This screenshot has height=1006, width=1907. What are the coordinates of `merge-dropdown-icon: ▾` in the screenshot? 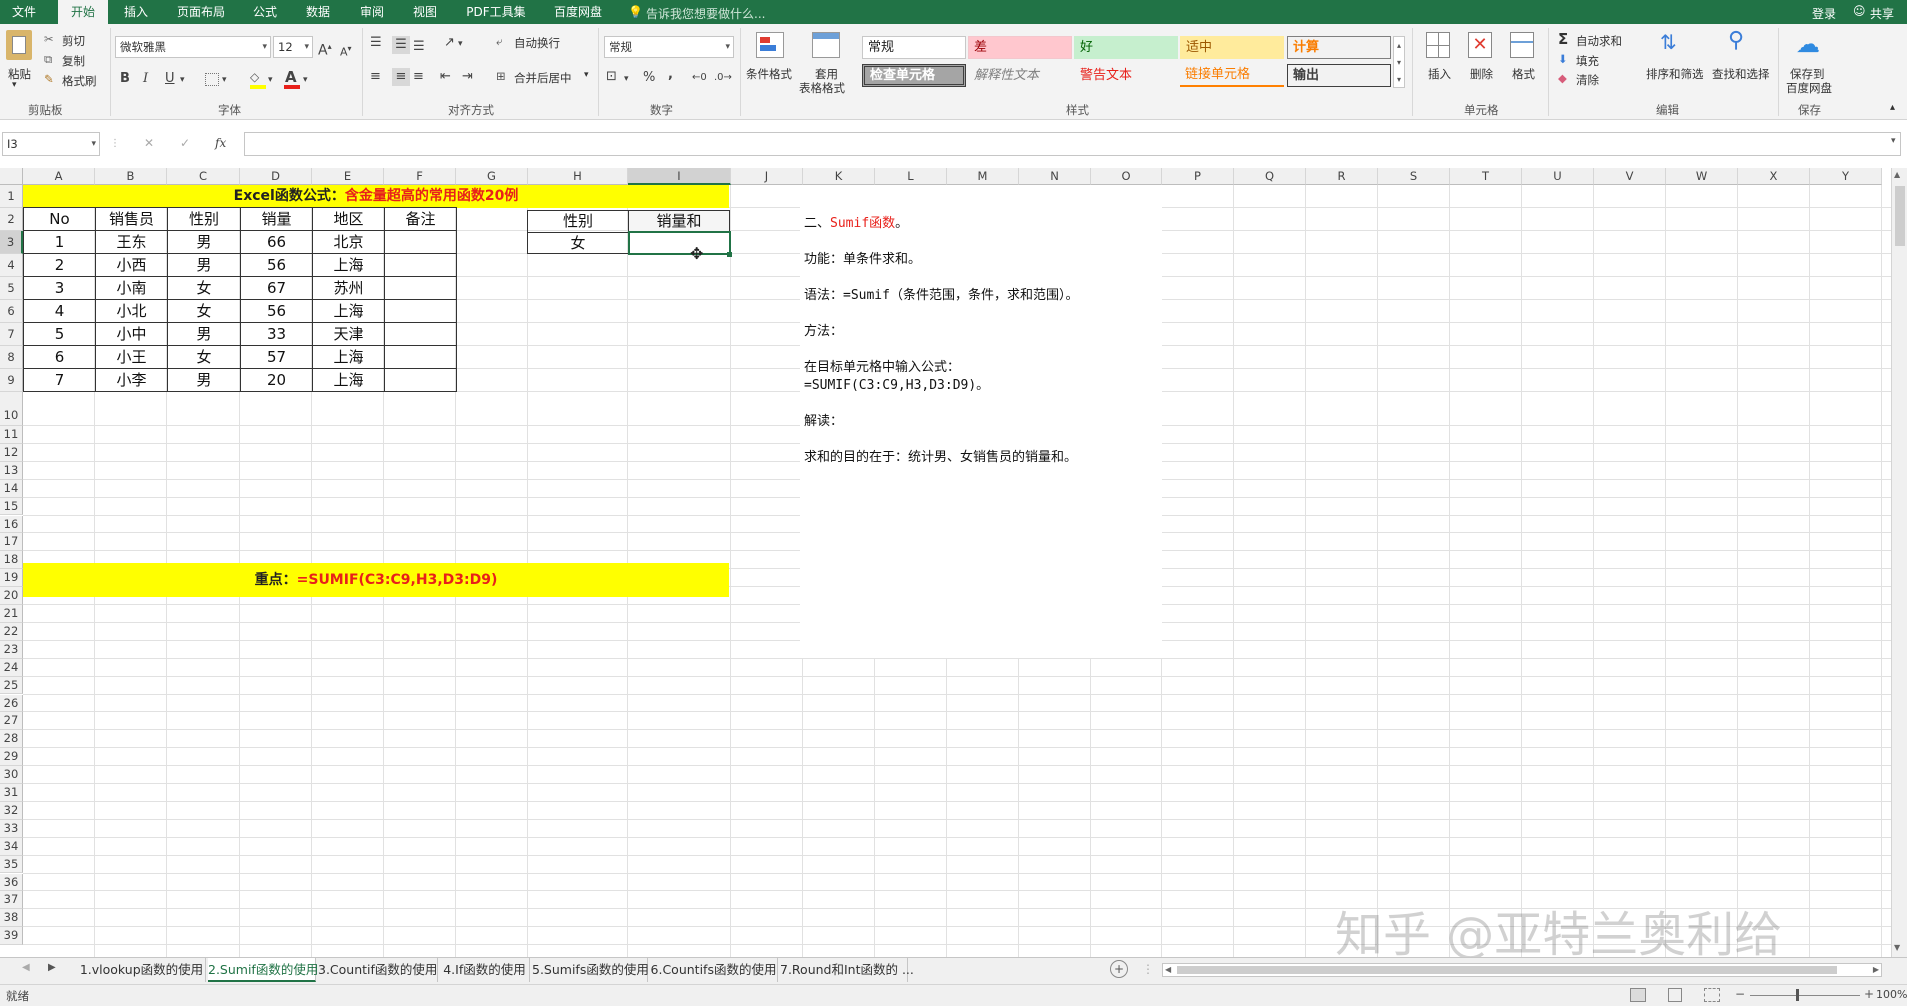 It's located at (586, 75).